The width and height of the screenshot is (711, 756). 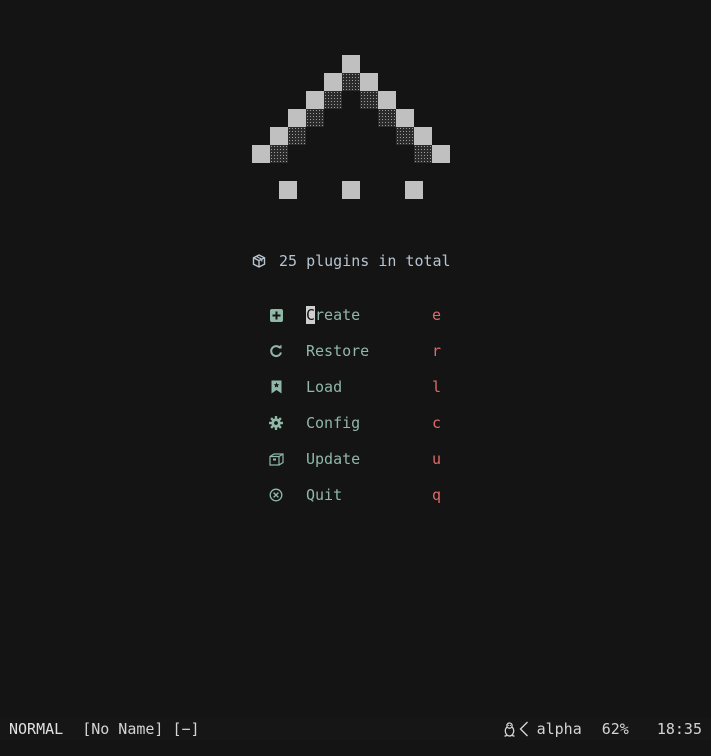 I want to click on menu-key-config: c, so click(x=437, y=423).